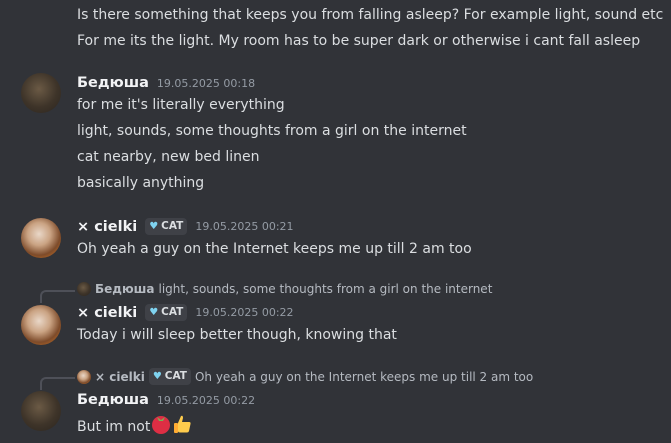 The height and width of the screenshot is (443, 671). I want to click on message-header: Бедюша 19.05.2025 00:18, so click(166, 83).